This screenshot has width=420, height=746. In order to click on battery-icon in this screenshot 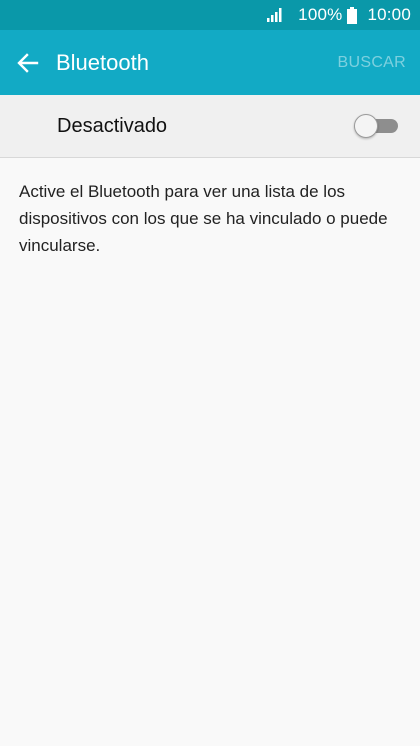, I will do `click(352, 15)`.